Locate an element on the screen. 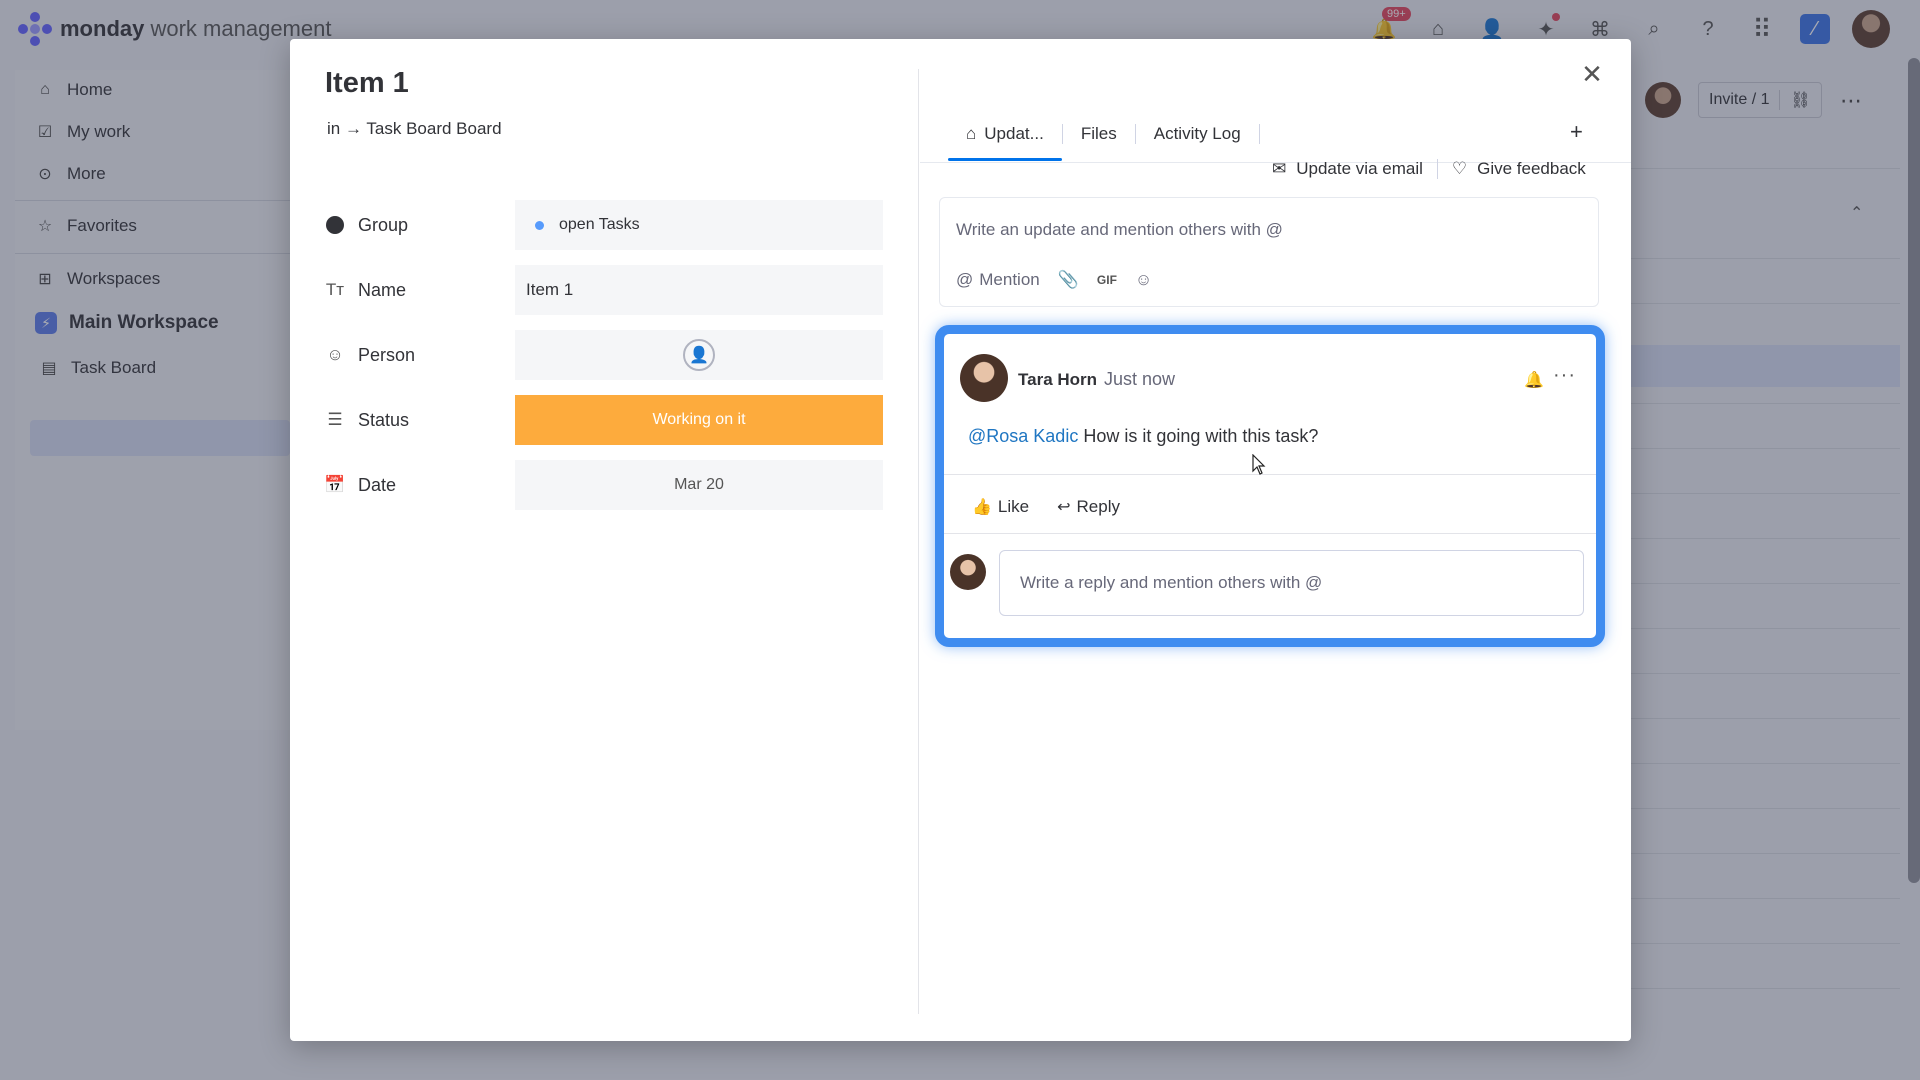 The height and width of the screenshot is (1080, 1920). field-label: Person is located at coordinates (387, 354).